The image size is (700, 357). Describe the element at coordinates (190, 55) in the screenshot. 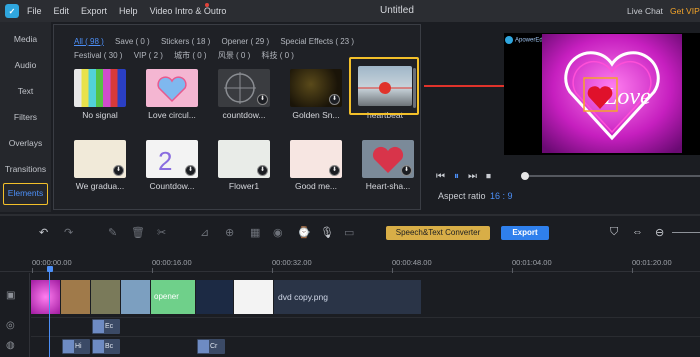

I see `category-city: 城市 ( 0 )` at that location.